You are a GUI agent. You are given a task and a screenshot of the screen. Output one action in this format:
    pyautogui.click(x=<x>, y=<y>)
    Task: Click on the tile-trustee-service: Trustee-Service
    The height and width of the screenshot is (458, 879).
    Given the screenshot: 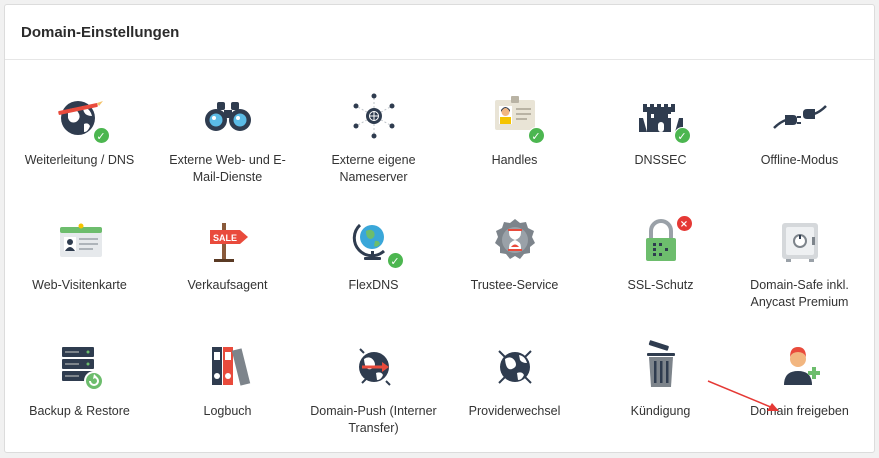 What is the action you would take?
    pyautogui.click(x=514, y=253)
    